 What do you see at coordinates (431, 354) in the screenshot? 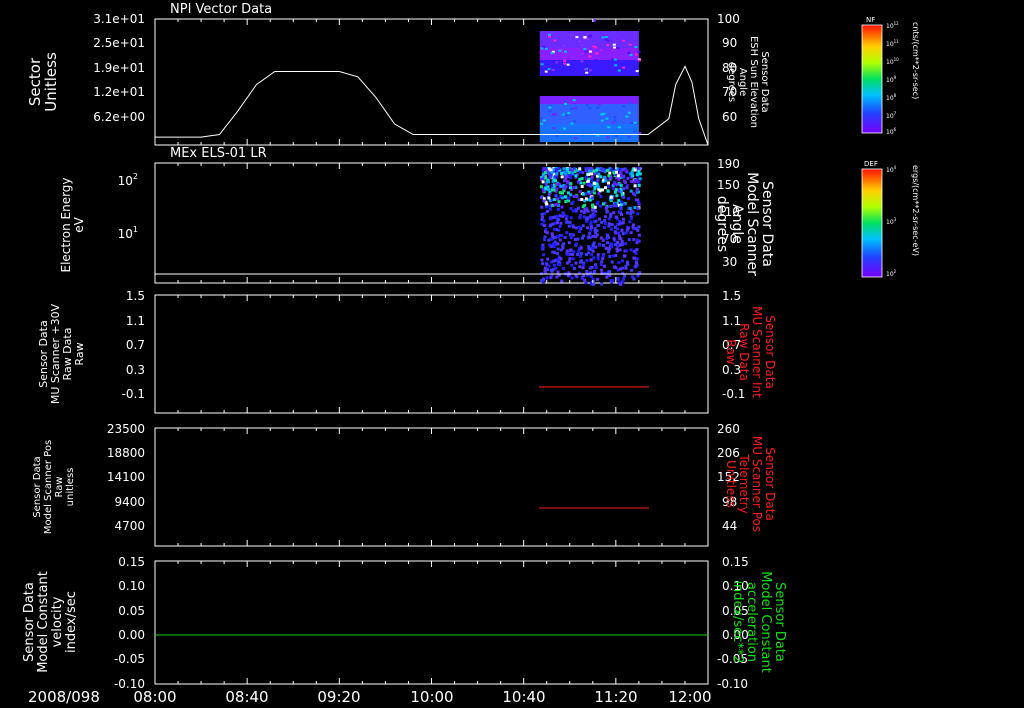
I see `panel-3-frame` at bounding box center [431, 354].